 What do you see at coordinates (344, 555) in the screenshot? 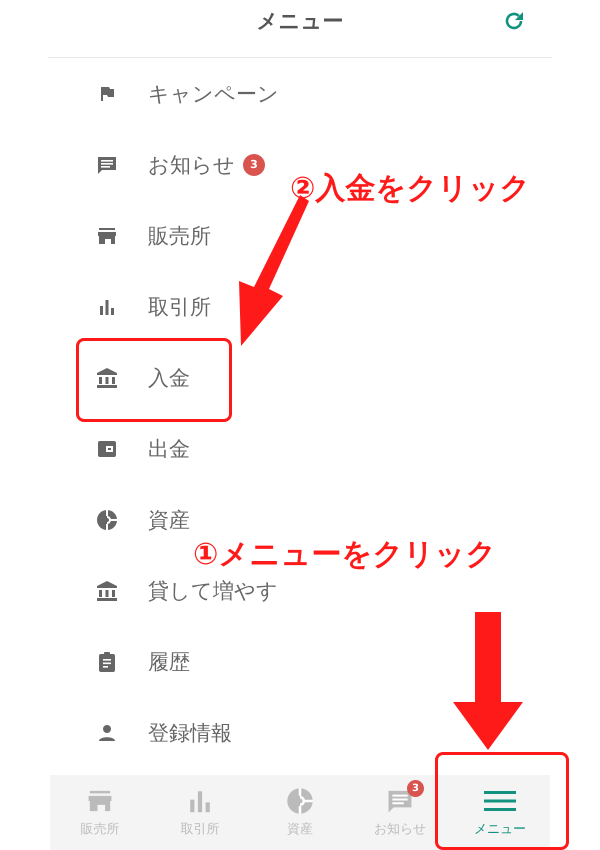
I see `callout-text: ①メニューをクリック` at bounding box center [344, 555].